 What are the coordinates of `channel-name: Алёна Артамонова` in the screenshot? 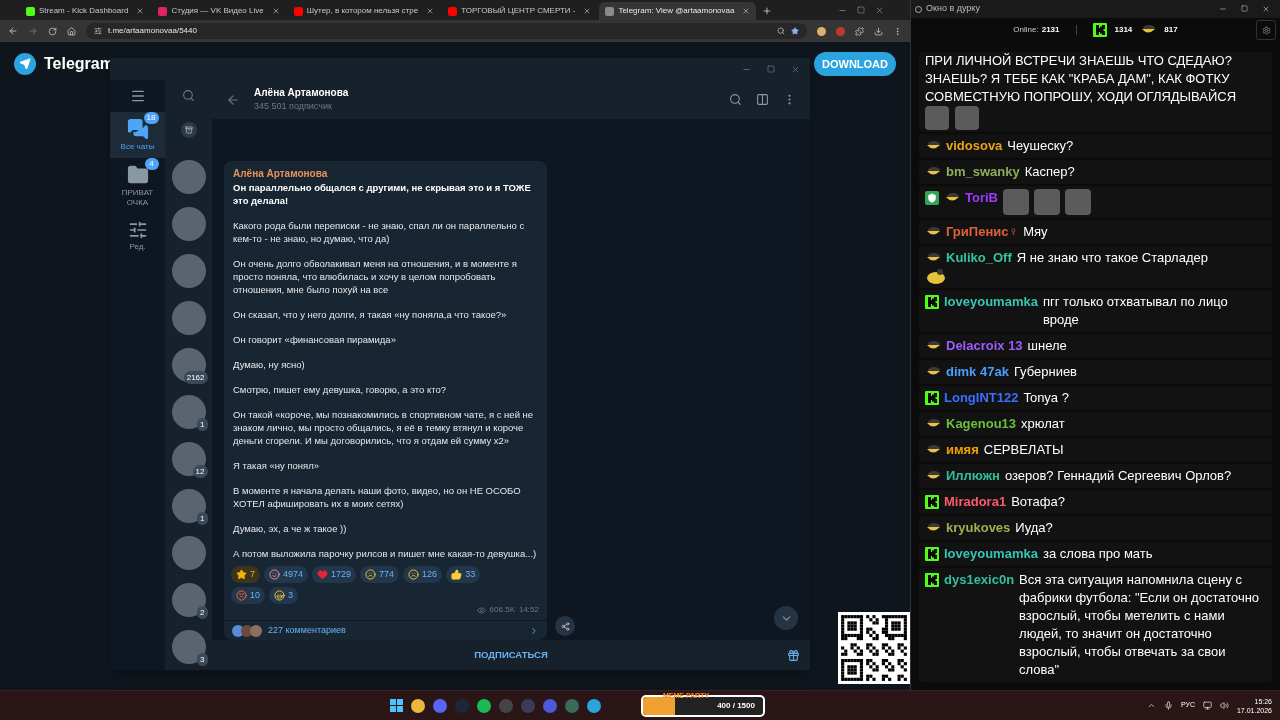 It's located at (302, 93).